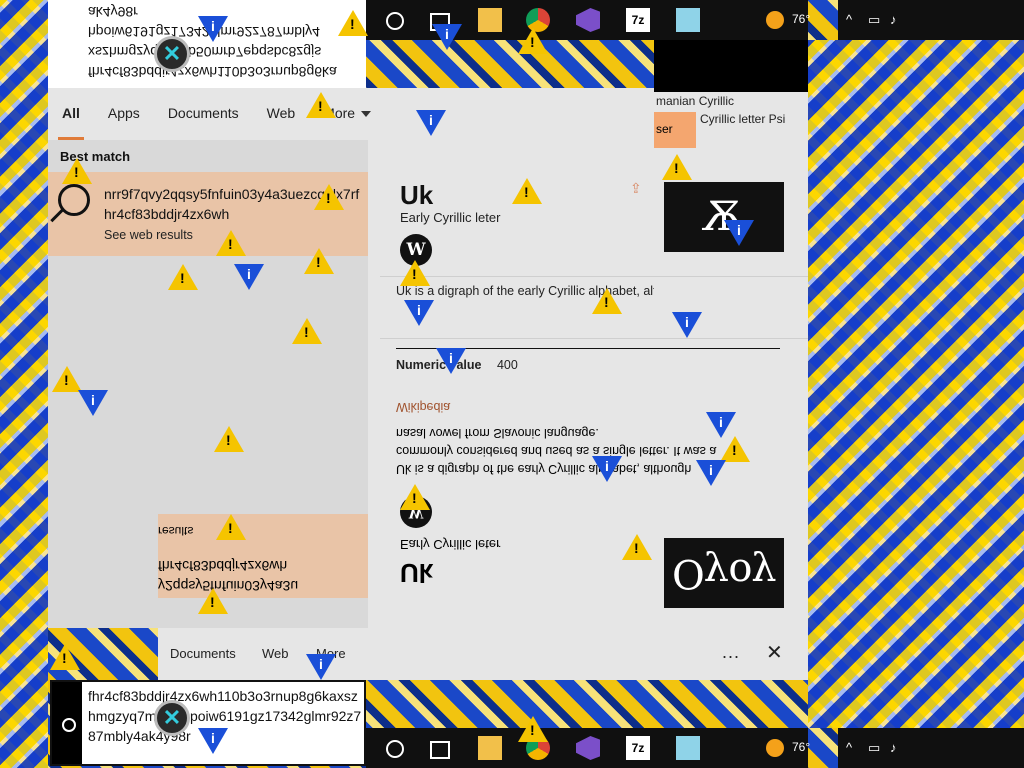  Describe the element at coordinates (675, 130) in the screenshot. I see `overlay-chip: ser` at that location.